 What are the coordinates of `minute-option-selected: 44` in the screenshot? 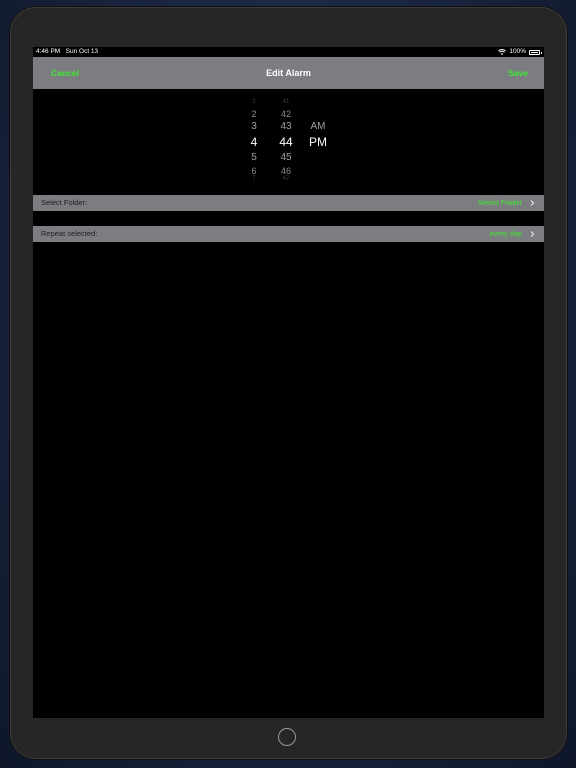 It's located at (286, 142).